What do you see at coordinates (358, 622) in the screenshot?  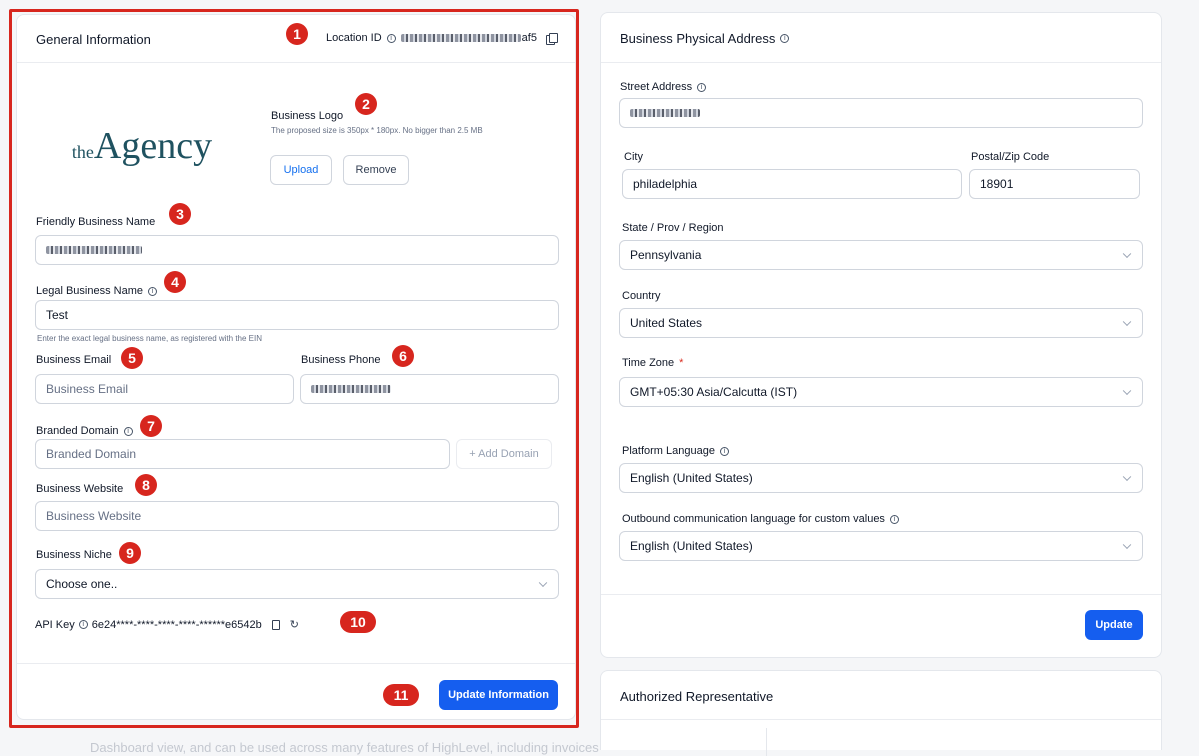 I see `annotation-badge-10: 10` at bounding box center [358, 622].